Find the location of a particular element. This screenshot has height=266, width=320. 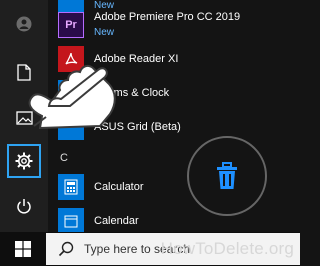

start-rail is located at coordinates (24, 116).